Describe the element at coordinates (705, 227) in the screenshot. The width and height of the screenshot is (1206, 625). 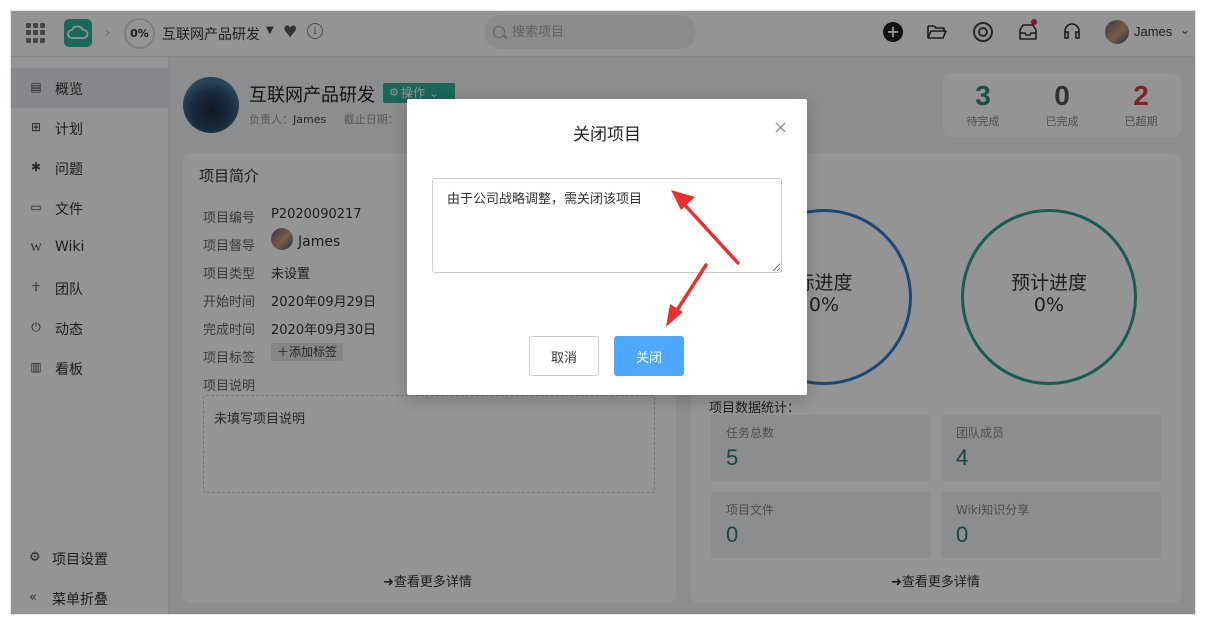
I see `annotation-arrow-to-textarea` at that location.